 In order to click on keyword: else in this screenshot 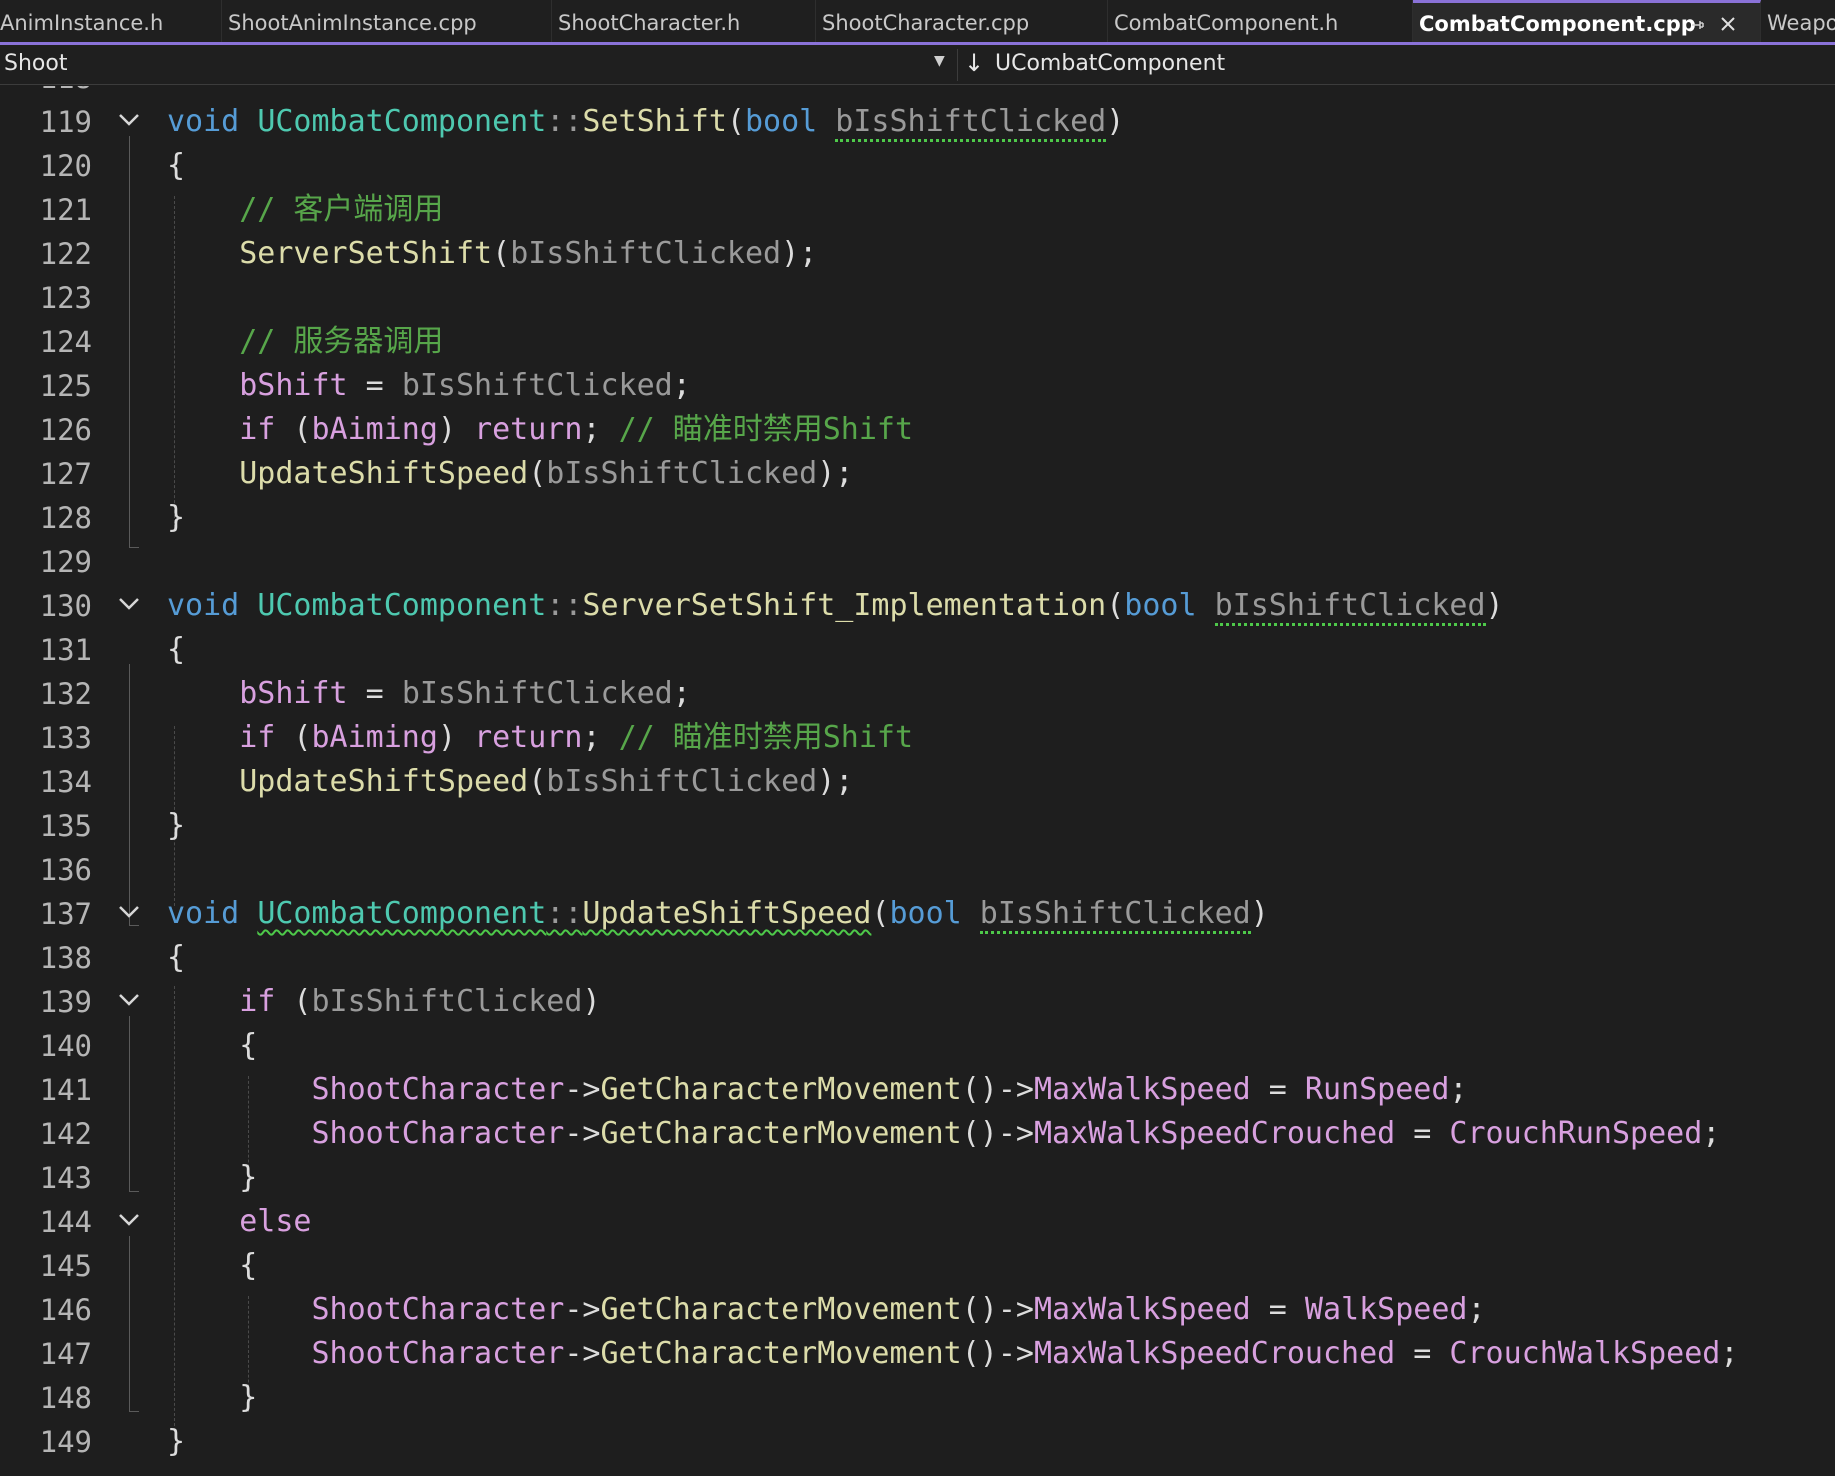, I will do `click(275, 1221)`.